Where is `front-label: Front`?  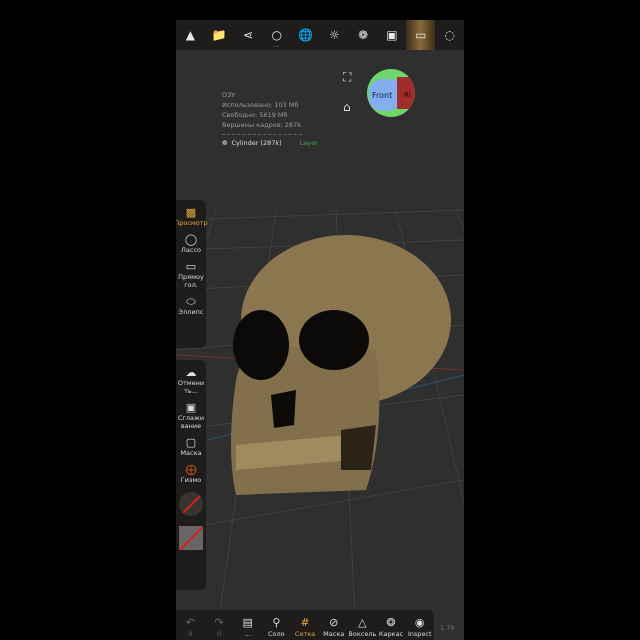 front-label: Front is located at coordinates (382, 95).